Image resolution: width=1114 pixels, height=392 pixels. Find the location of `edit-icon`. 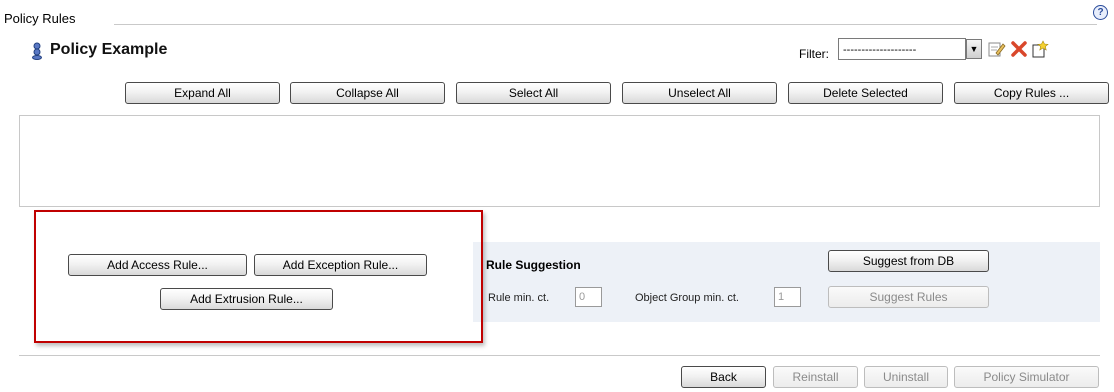

edit-icon is located at coordinates (997, 49).